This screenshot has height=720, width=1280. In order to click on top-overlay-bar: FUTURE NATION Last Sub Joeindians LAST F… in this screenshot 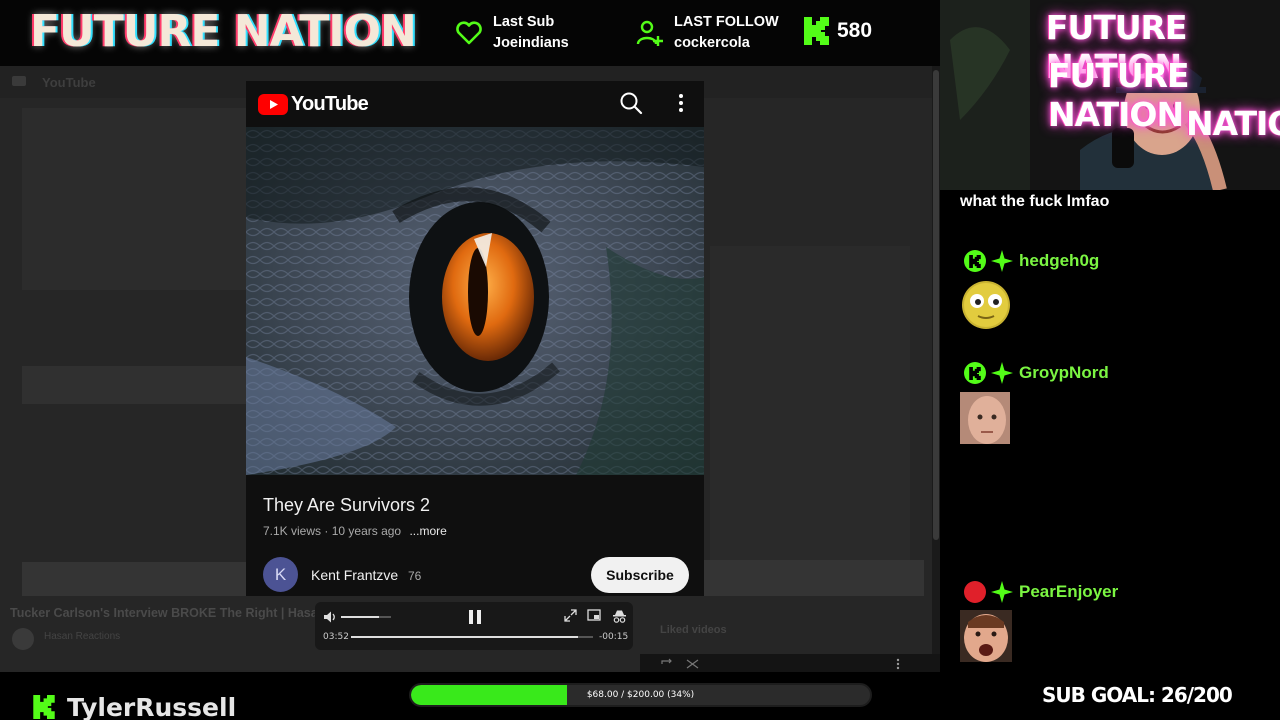, I will do `click(470, 33)`.